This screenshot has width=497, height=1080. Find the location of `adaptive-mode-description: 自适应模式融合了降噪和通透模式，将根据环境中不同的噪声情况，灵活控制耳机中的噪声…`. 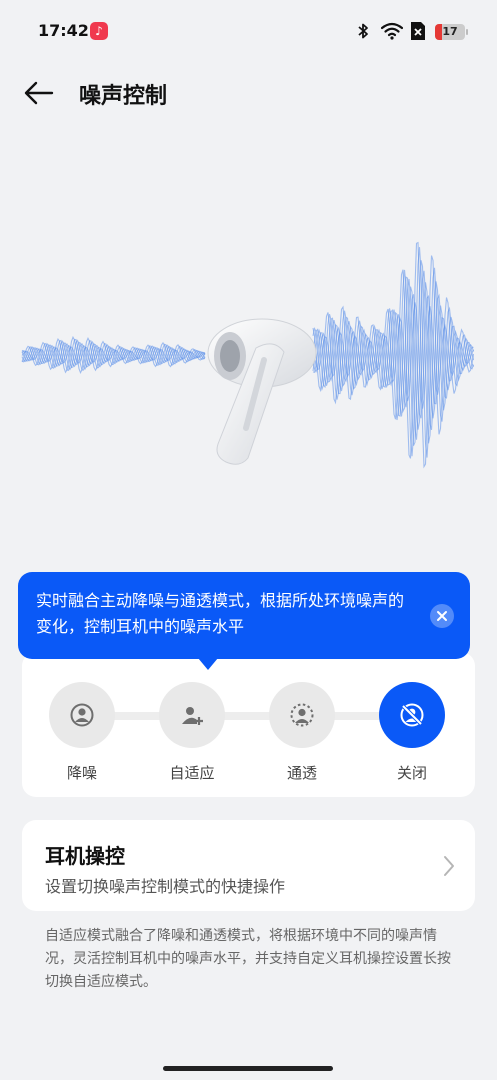

adaptive-mode-description: 自适应模式融合了降噪和通透模式，将根据环境中不同的噪声情况，灵活控制耳机中的噪声… is located at coordinates (248, 959).